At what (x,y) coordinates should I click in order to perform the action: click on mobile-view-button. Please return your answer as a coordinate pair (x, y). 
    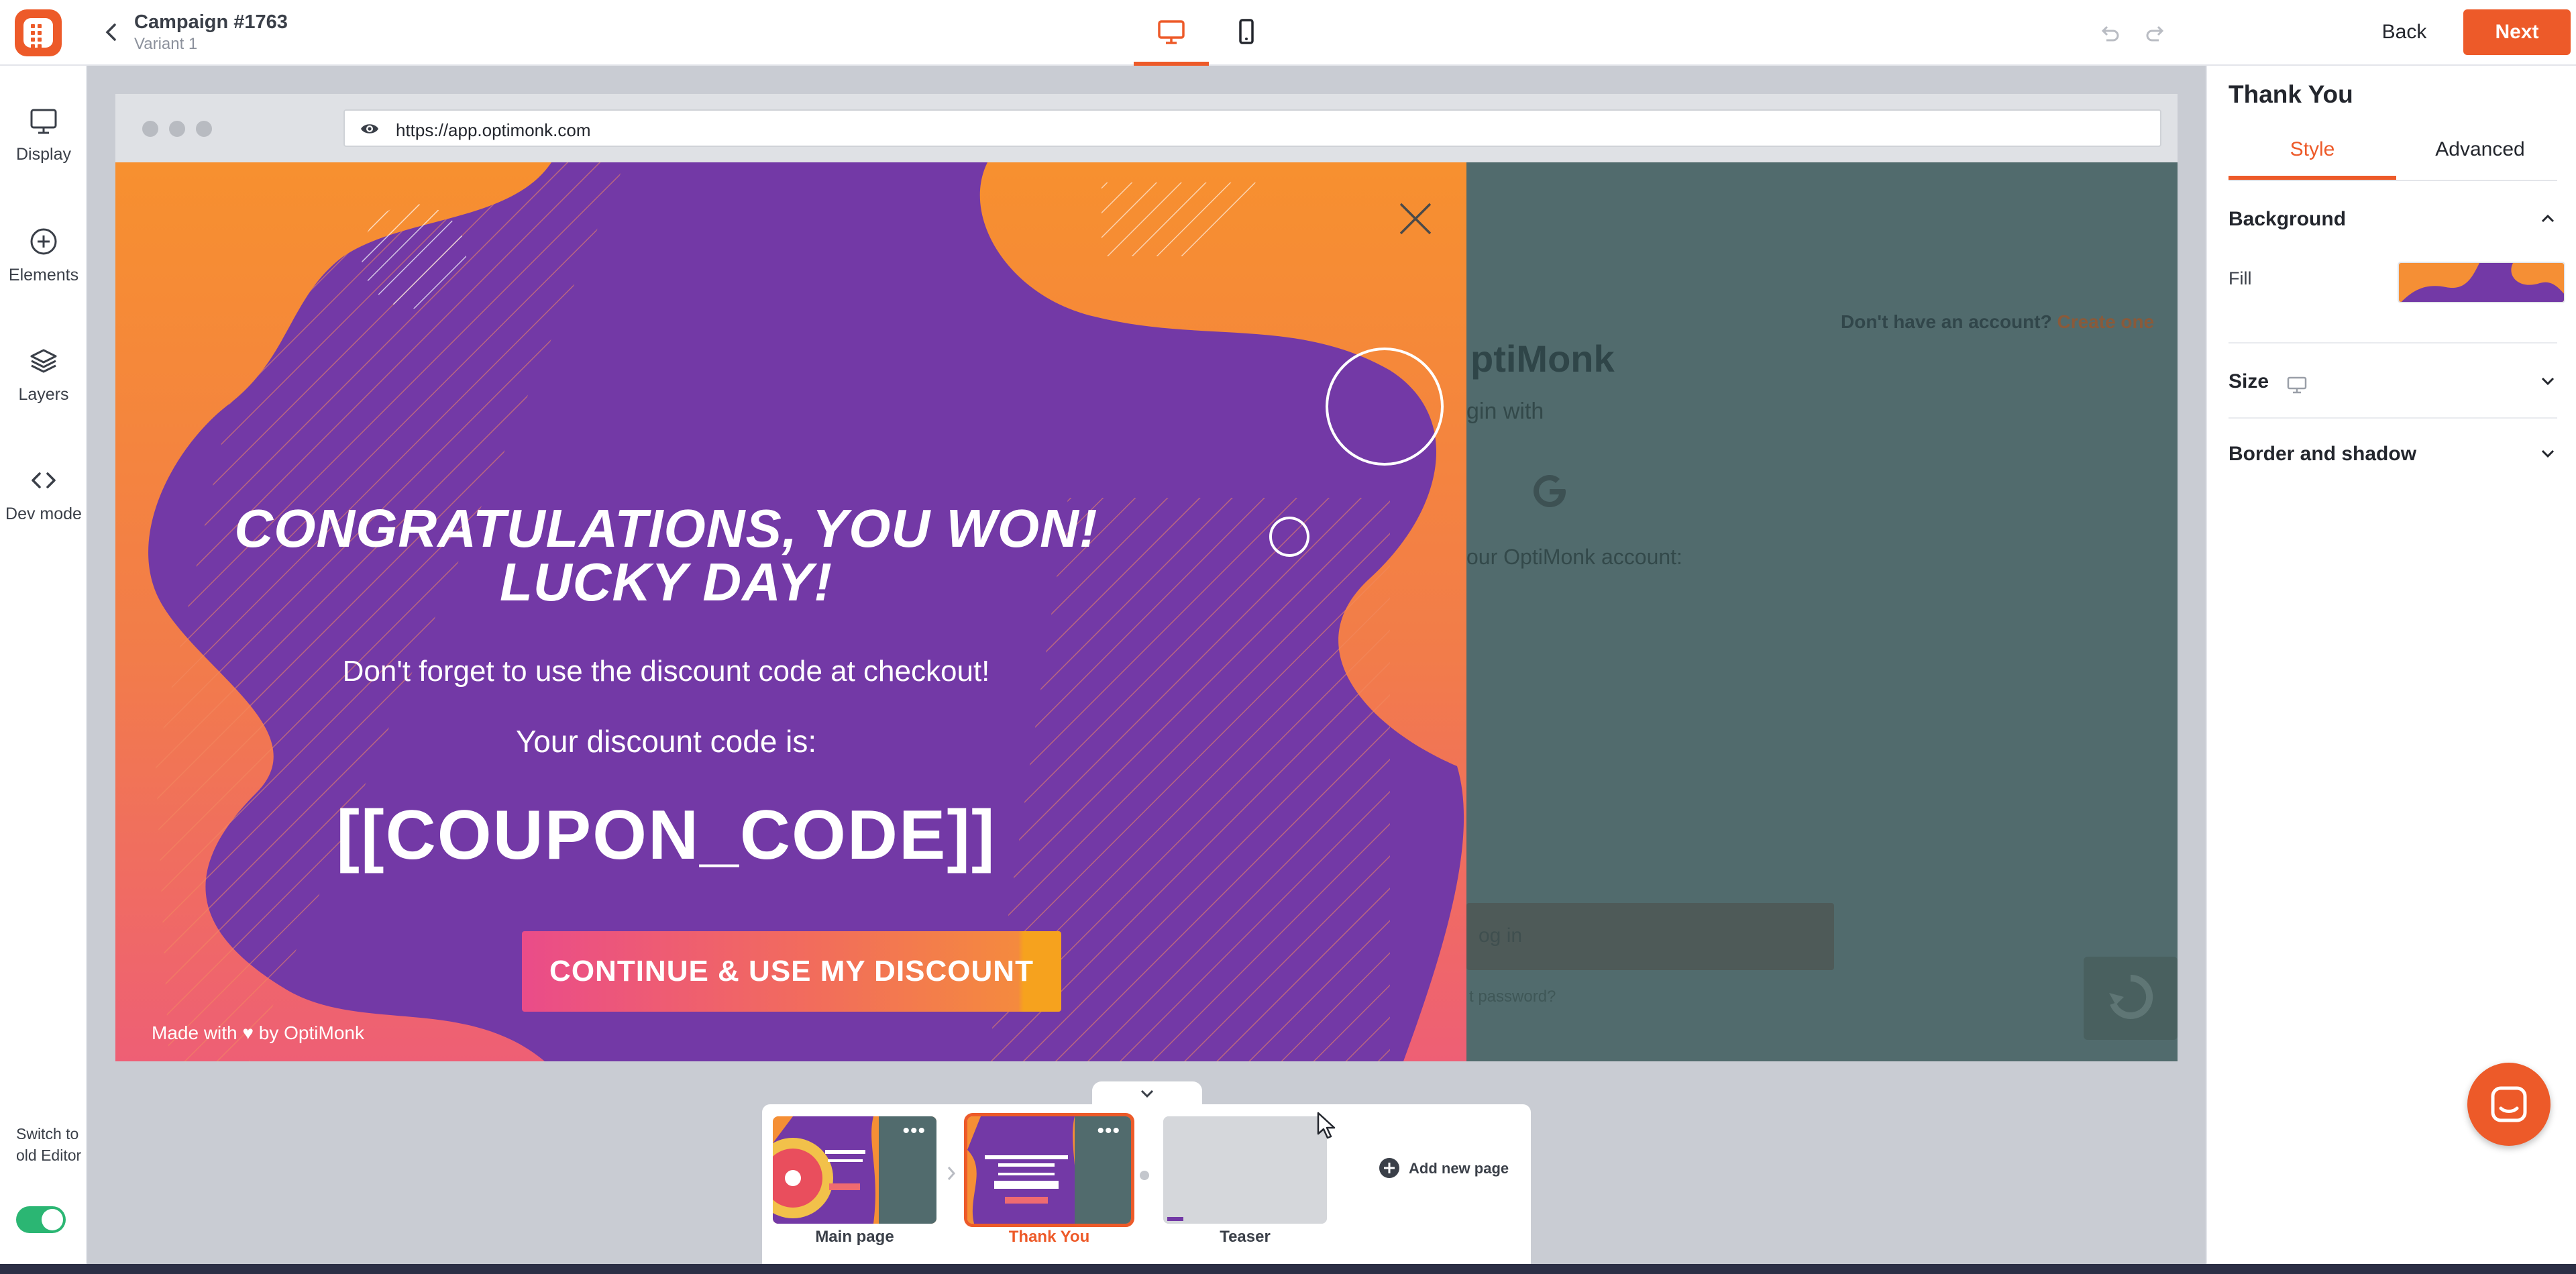
    Looking at the image, I should click on (1246, 33).